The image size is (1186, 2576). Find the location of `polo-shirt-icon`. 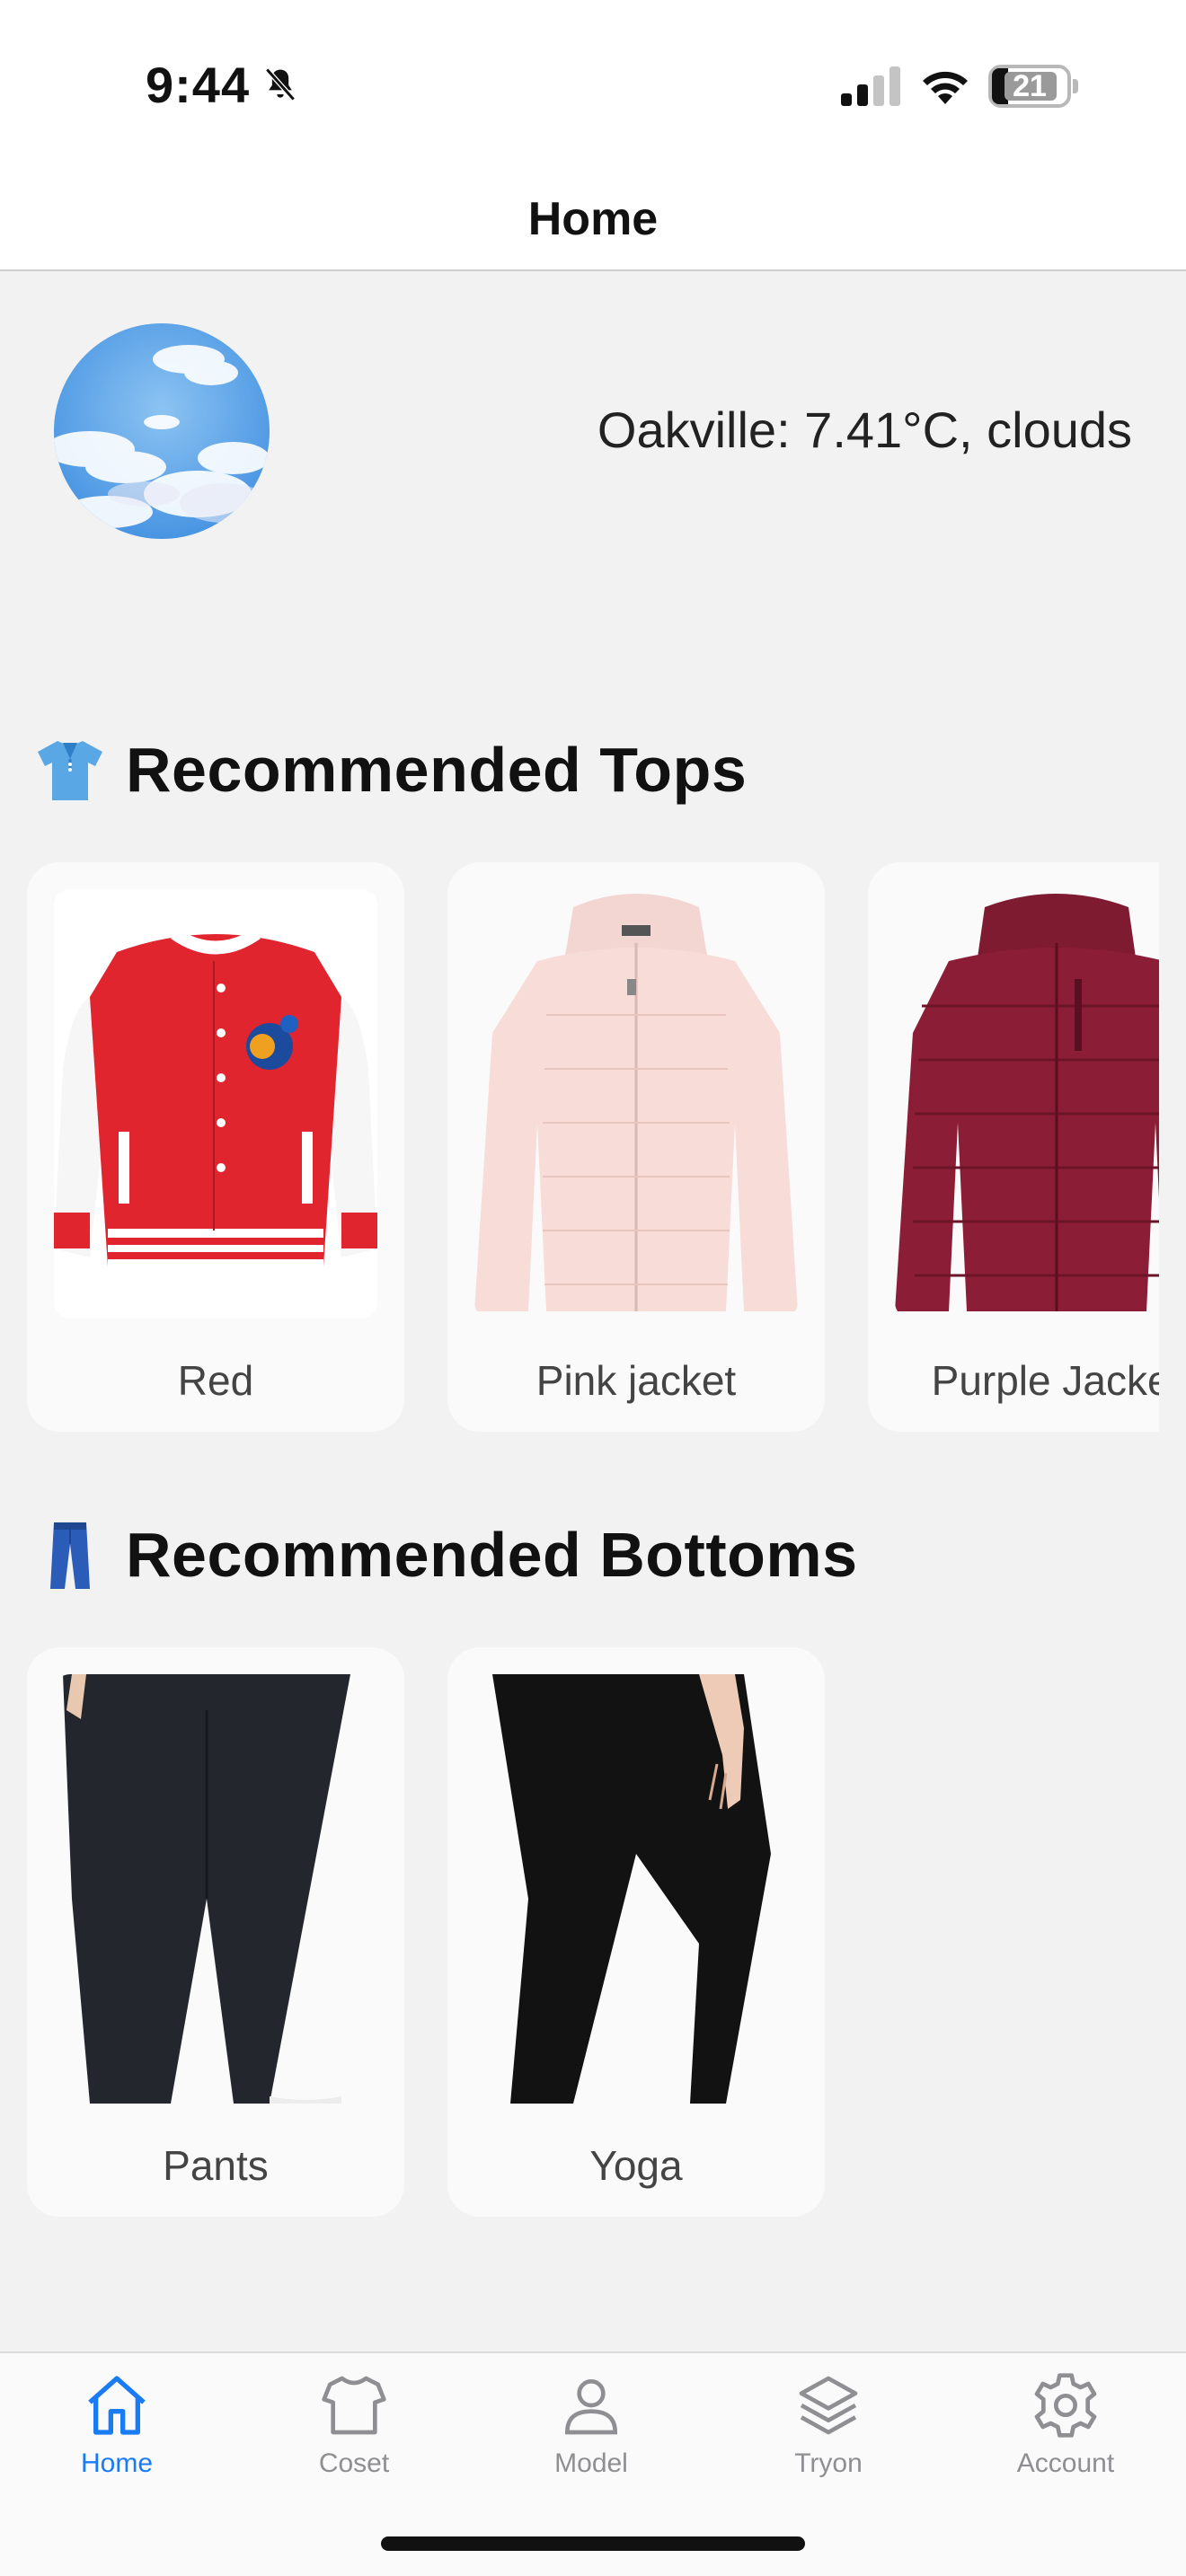

polo-shirt-icon is located at coordinates (70, 770).